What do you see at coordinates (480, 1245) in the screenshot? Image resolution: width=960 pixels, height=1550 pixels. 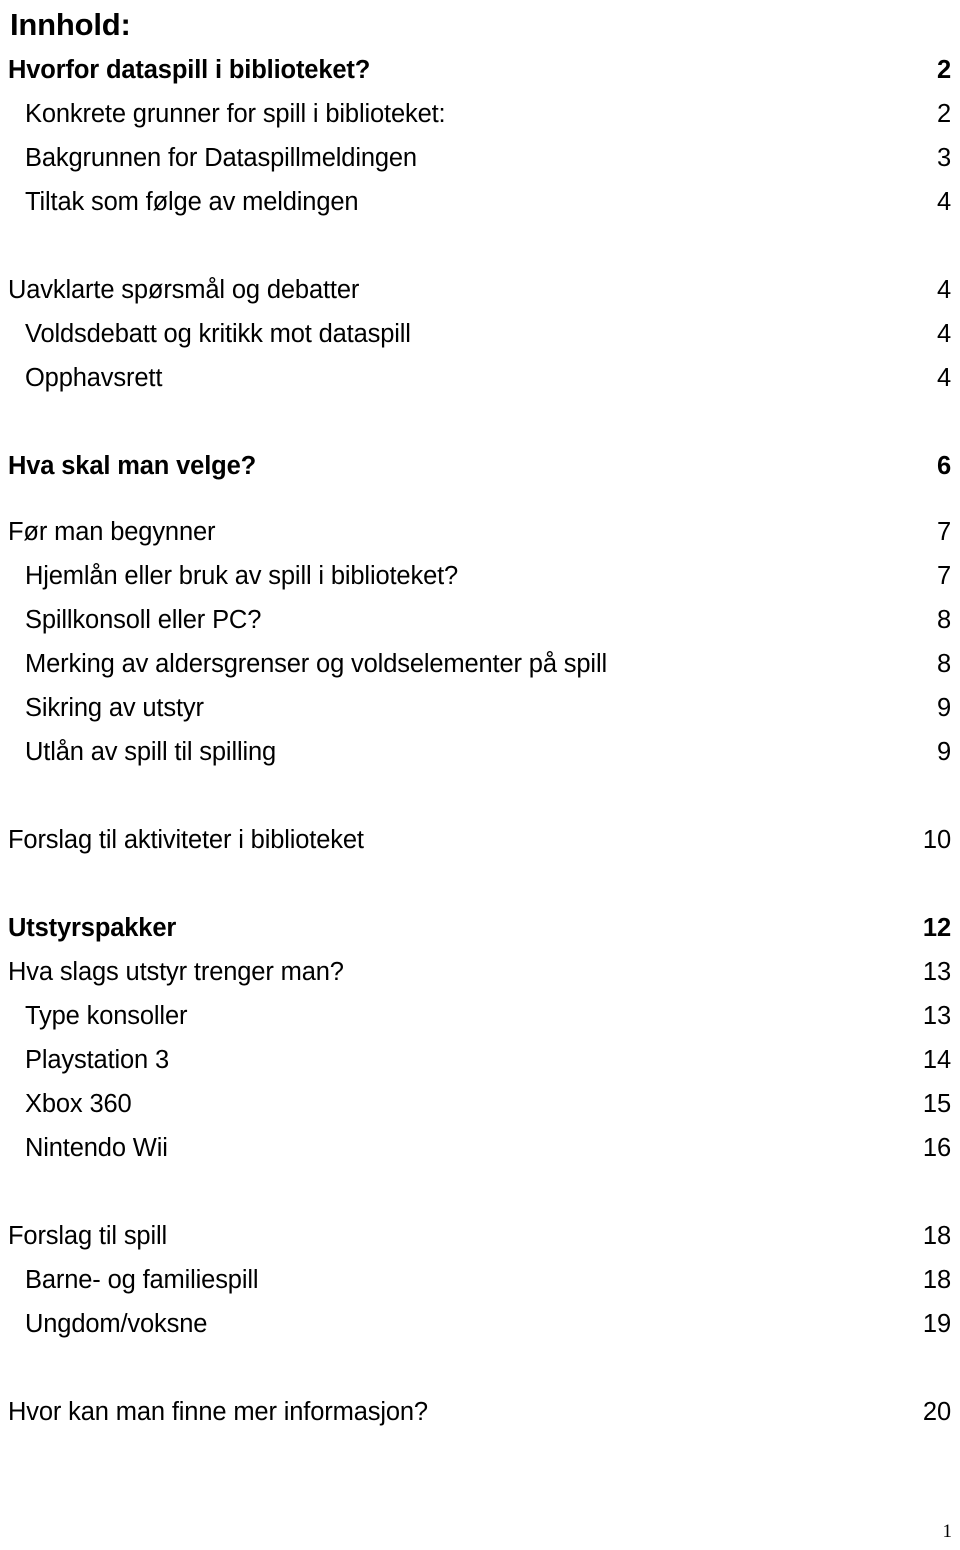 I see `toc-entry-forslag-til-spill: Forslag til spill 18` at bounding box center [480, 1245].